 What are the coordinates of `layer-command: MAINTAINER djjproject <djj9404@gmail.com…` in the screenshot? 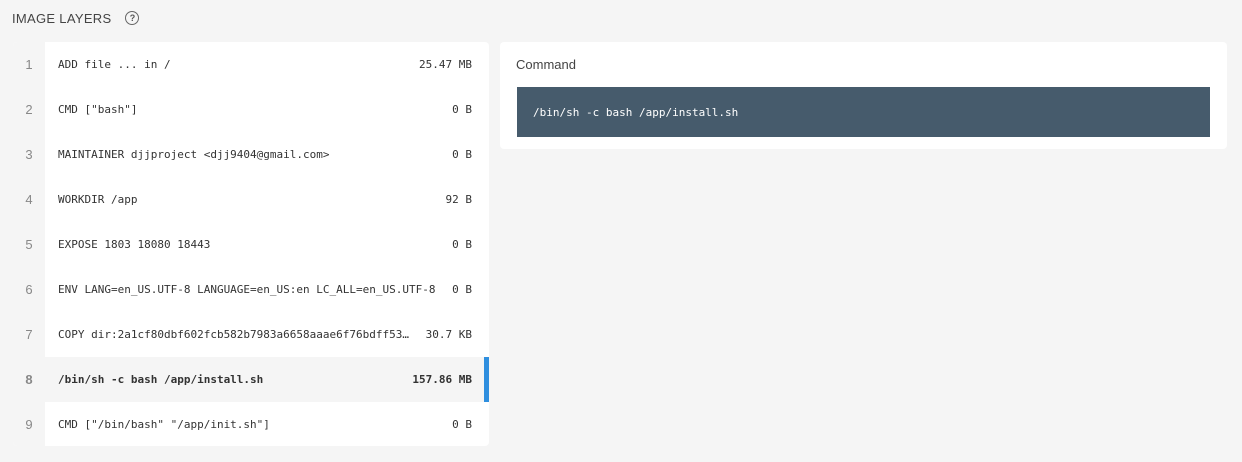 It's located at (194, 154).